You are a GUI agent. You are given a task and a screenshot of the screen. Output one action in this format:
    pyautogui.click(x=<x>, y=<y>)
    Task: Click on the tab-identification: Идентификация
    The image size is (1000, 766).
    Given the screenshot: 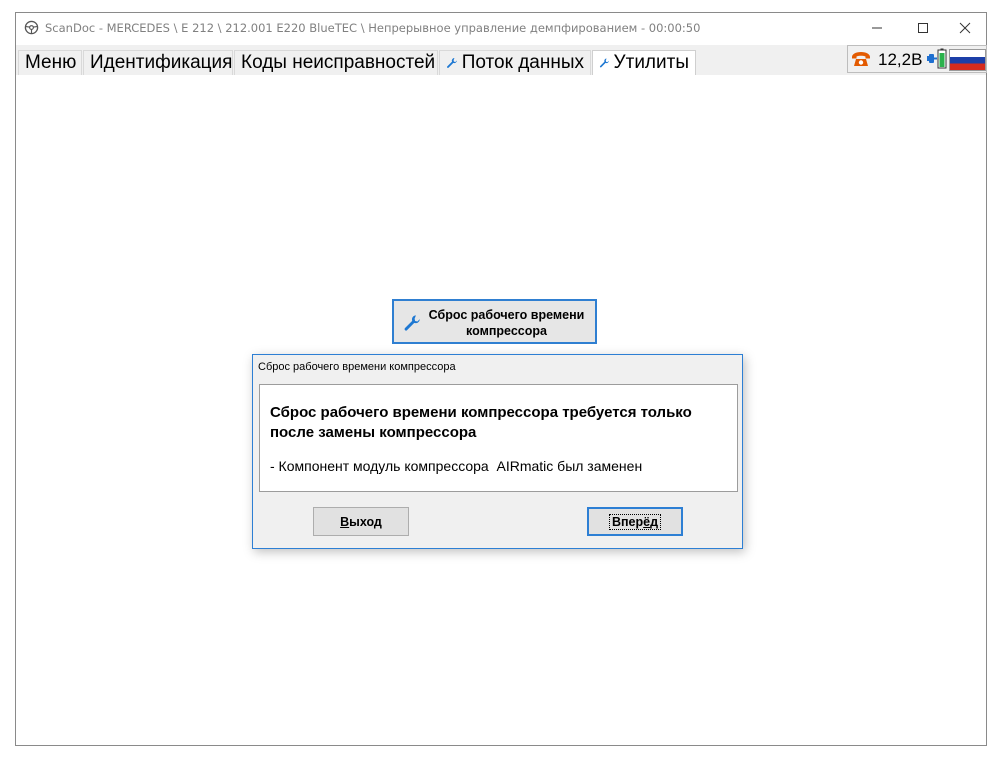 What is the action you would take?
    pyautogui.click(x=158, y=62)
    